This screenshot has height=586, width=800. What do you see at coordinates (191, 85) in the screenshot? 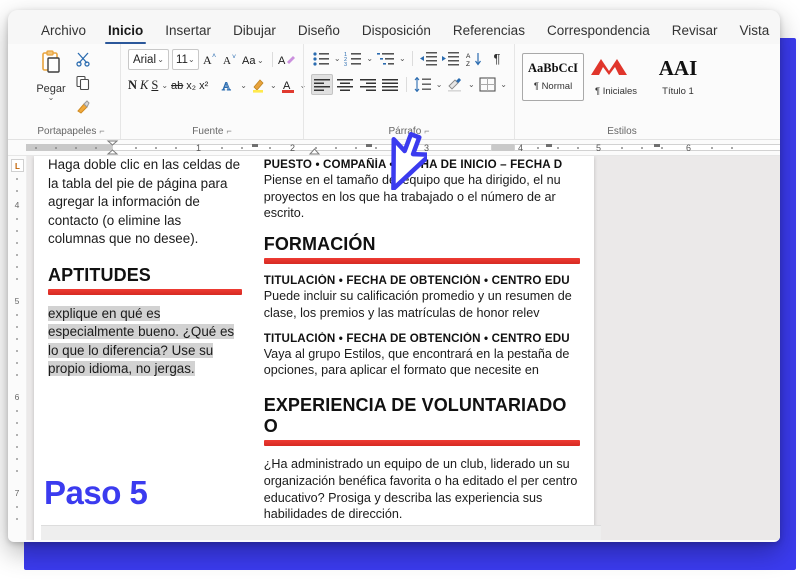
I see `subscript-button: x₂` at bounding box center [191, 85].